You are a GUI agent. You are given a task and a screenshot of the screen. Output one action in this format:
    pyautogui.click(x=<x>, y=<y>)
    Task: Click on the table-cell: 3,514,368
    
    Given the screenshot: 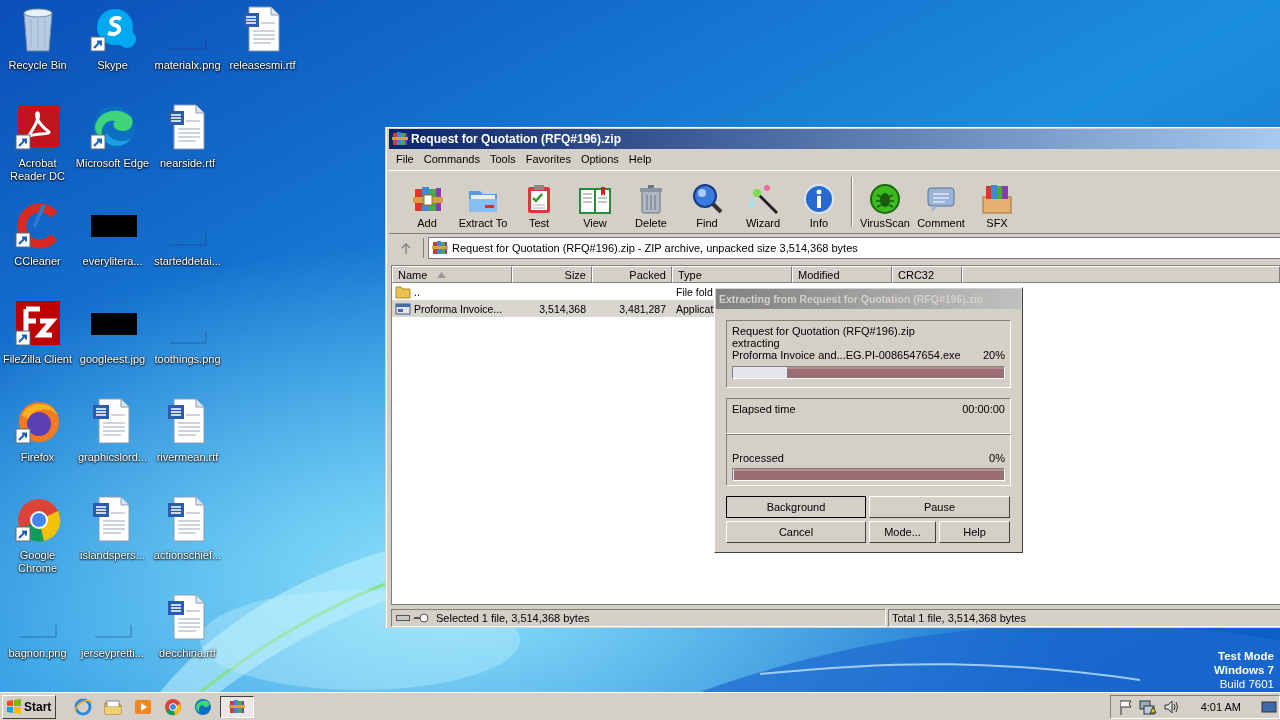 What is the action you would take?
    pyautogui.click(x=562, y=308)
    